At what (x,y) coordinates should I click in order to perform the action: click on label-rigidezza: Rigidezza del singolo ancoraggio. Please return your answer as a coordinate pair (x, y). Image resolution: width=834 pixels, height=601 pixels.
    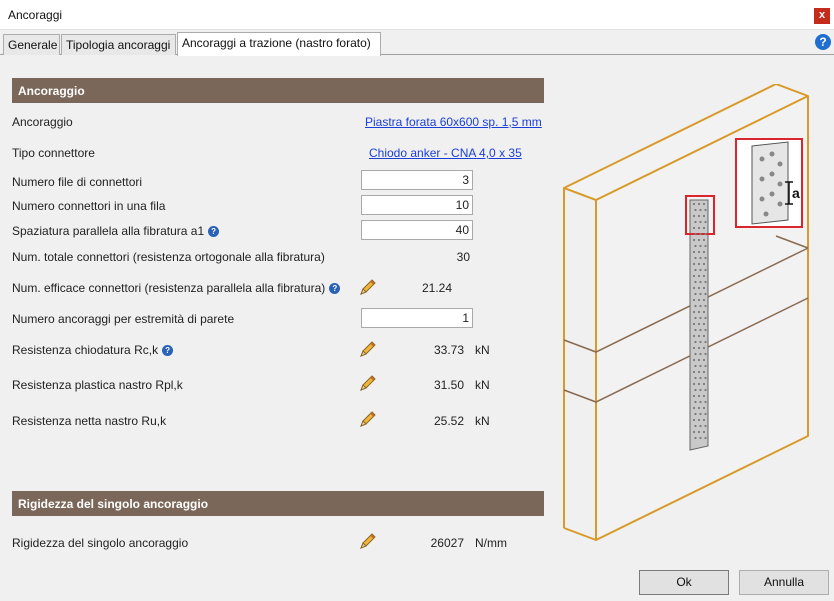
    Looking at the image, I should click on (100, 543).